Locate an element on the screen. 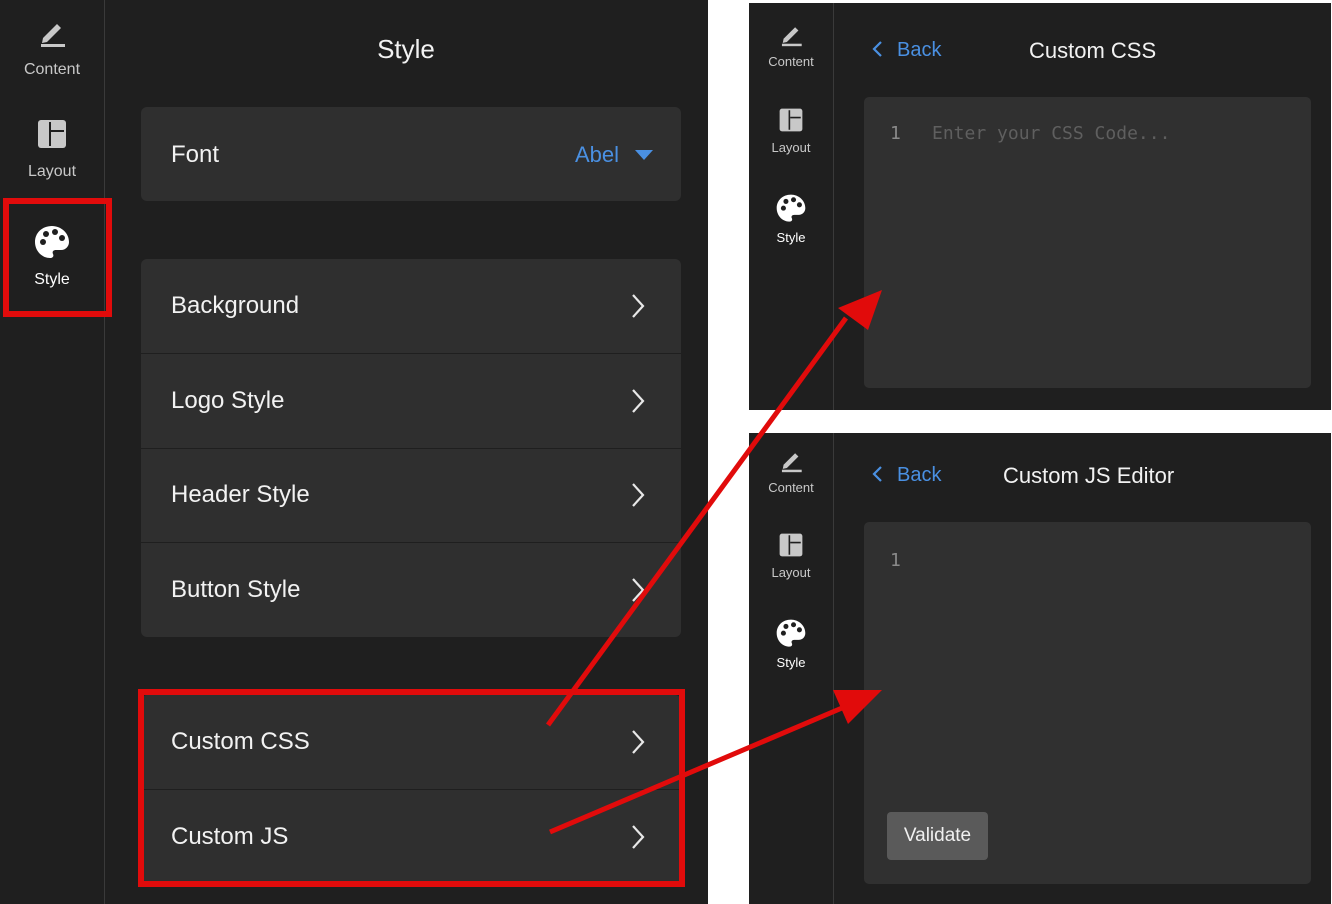  list-item-button-style: Button Style is located at coordinates (411, 590).